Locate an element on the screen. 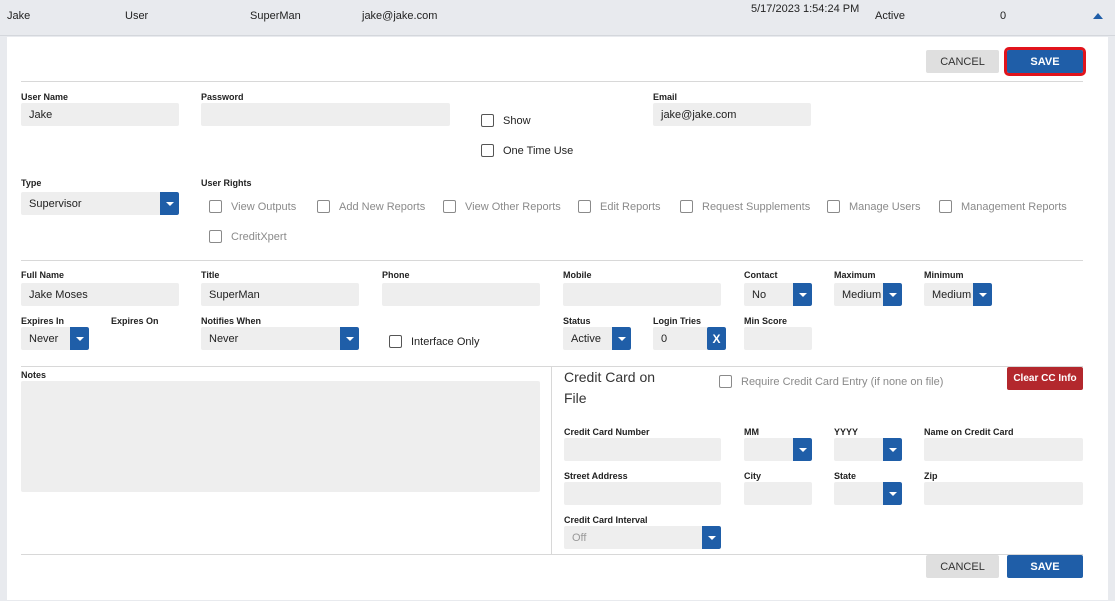 This screenshot has width=1115, height=601. right-label: View Other Reports is located at coordinates (513, 206).